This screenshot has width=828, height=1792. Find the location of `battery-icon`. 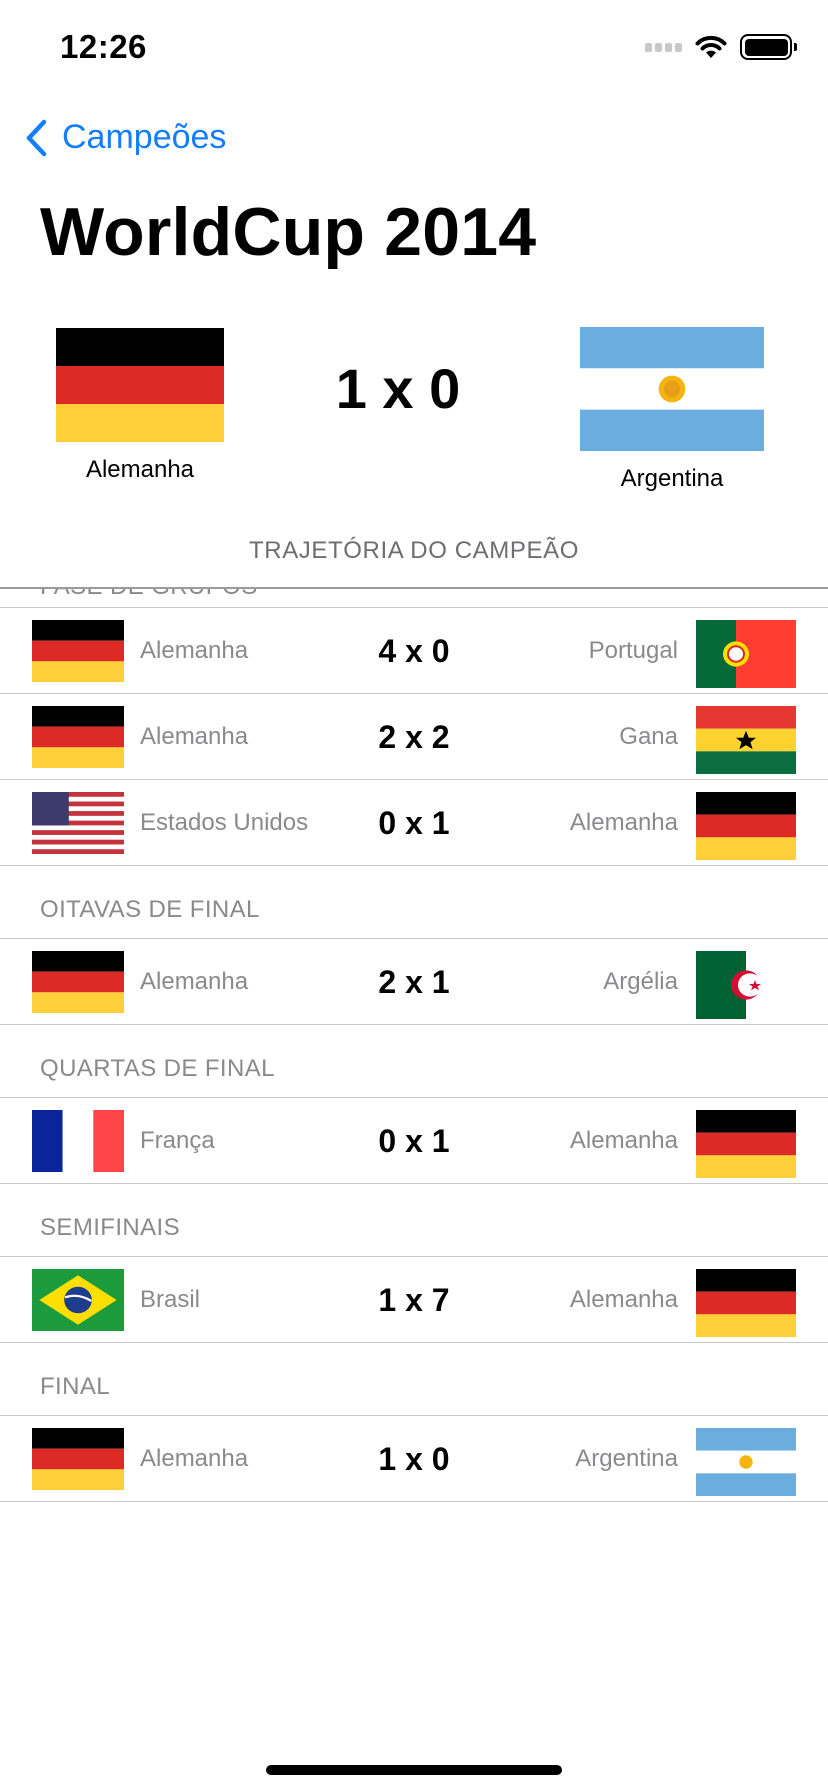

battery-icon is located at coordinates (768, 47).